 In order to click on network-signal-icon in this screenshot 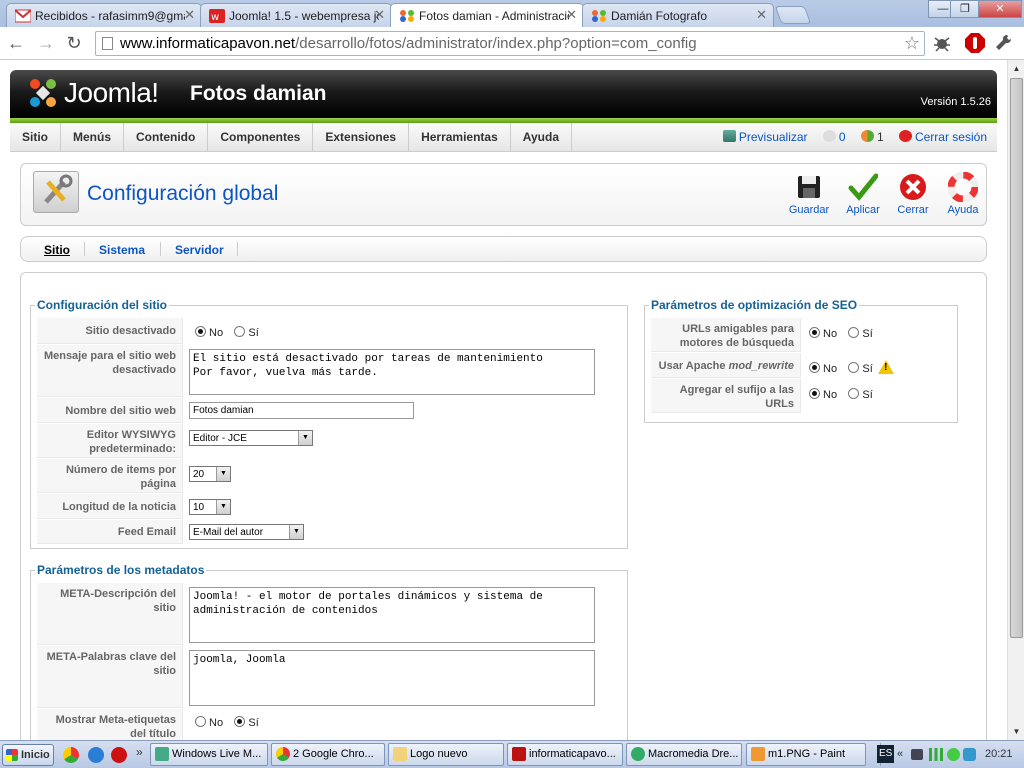, I will do `click(936, 754)`.